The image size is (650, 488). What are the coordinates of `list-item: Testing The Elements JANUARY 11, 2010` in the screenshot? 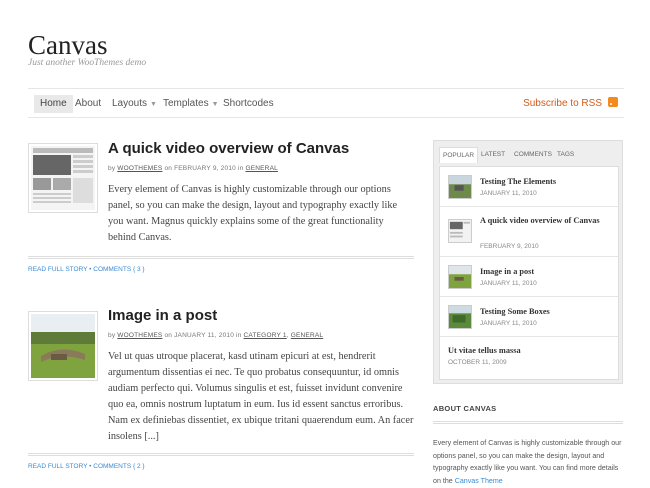 It's located at (529, 187).